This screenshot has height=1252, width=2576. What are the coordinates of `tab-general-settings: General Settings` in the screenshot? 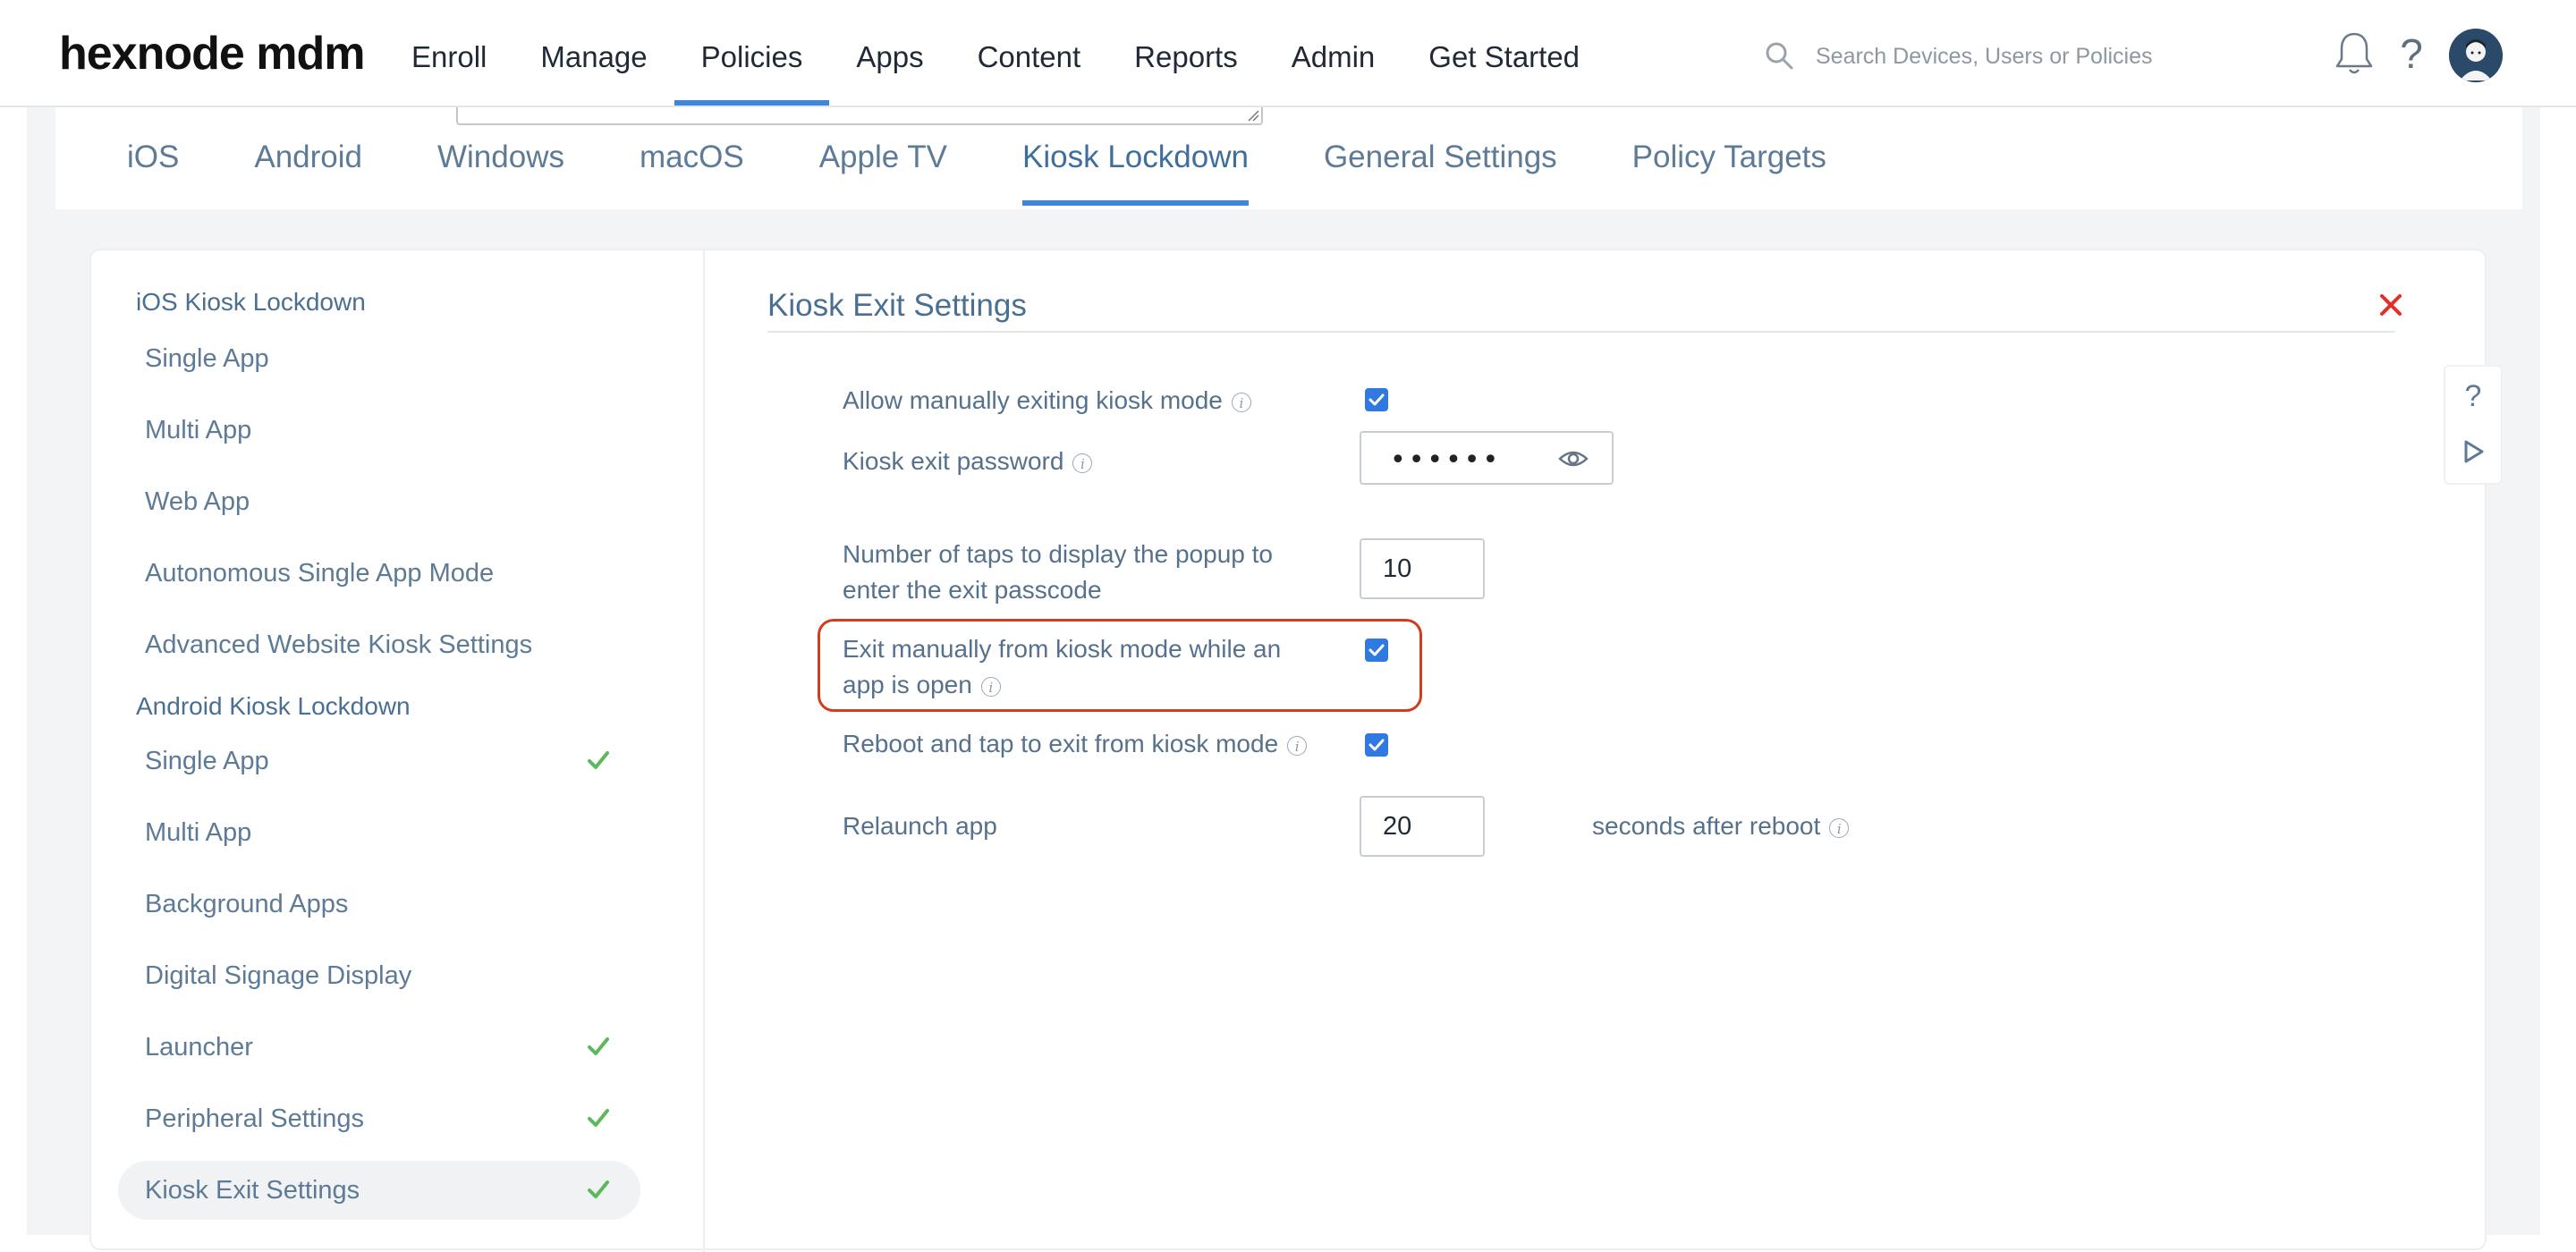 It's located at (1440, 172).